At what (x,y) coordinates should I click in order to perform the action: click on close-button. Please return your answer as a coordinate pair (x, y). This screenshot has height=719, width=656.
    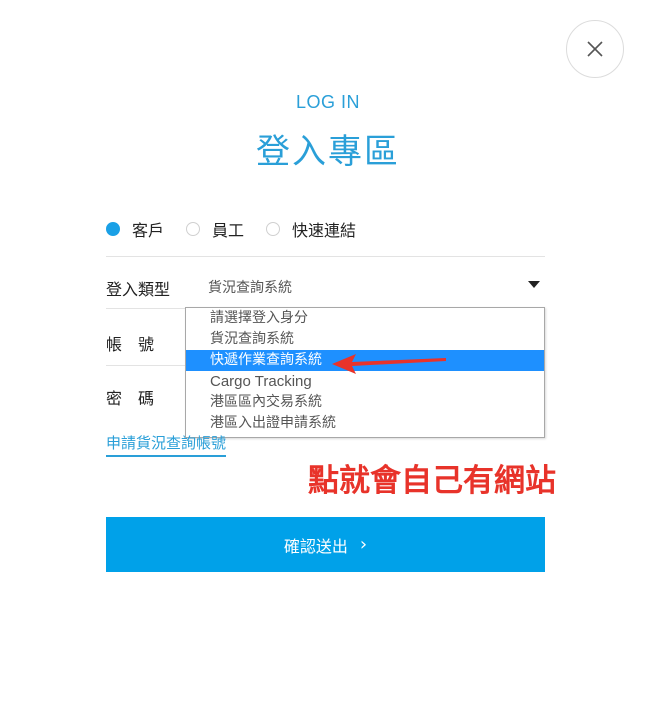
    Looking at the image, I should click on (595, 49).